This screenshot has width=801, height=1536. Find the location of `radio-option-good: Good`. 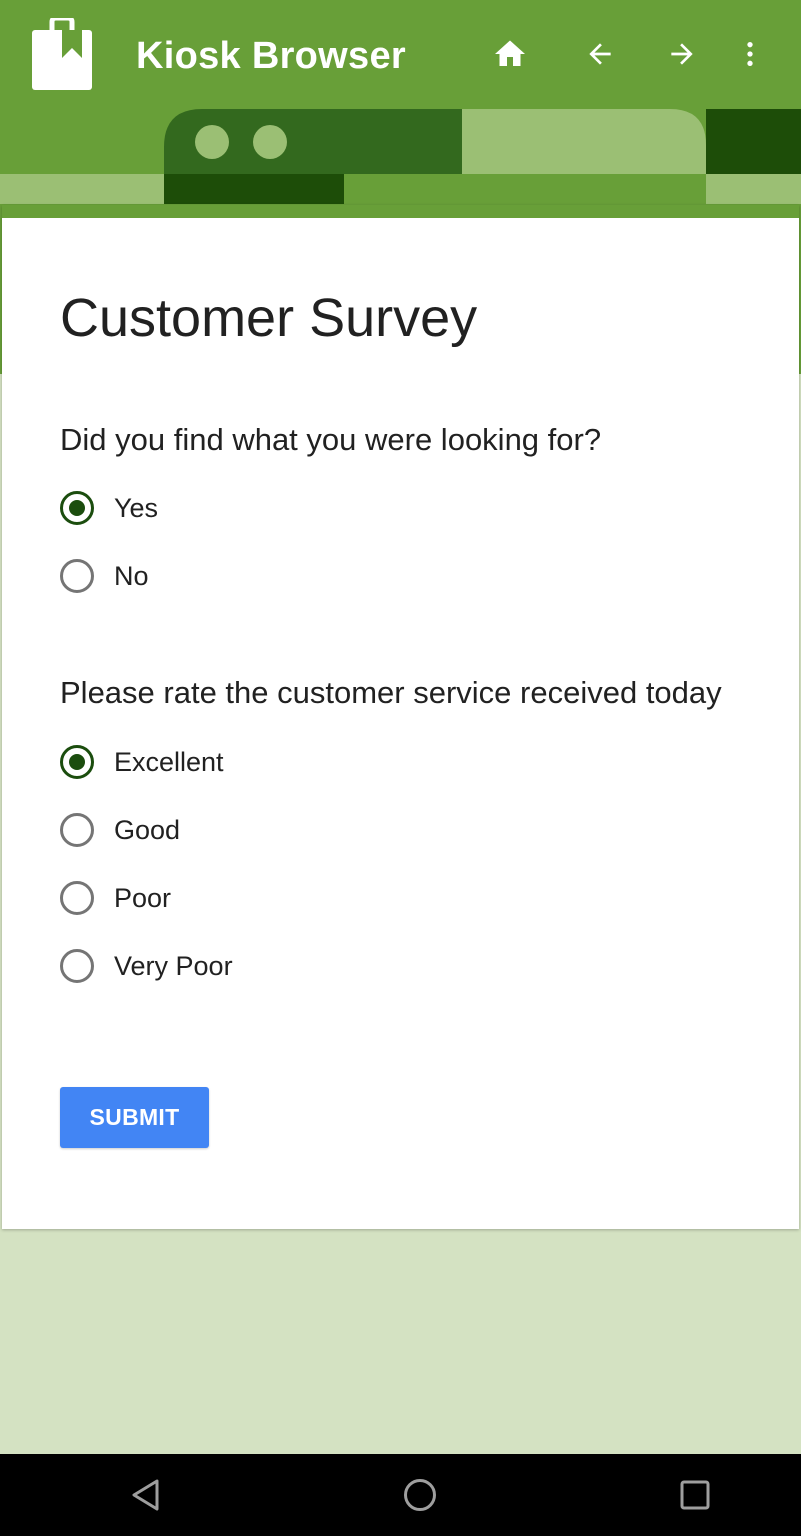

radio-option-good: Good is located at coordinates (120, 830).